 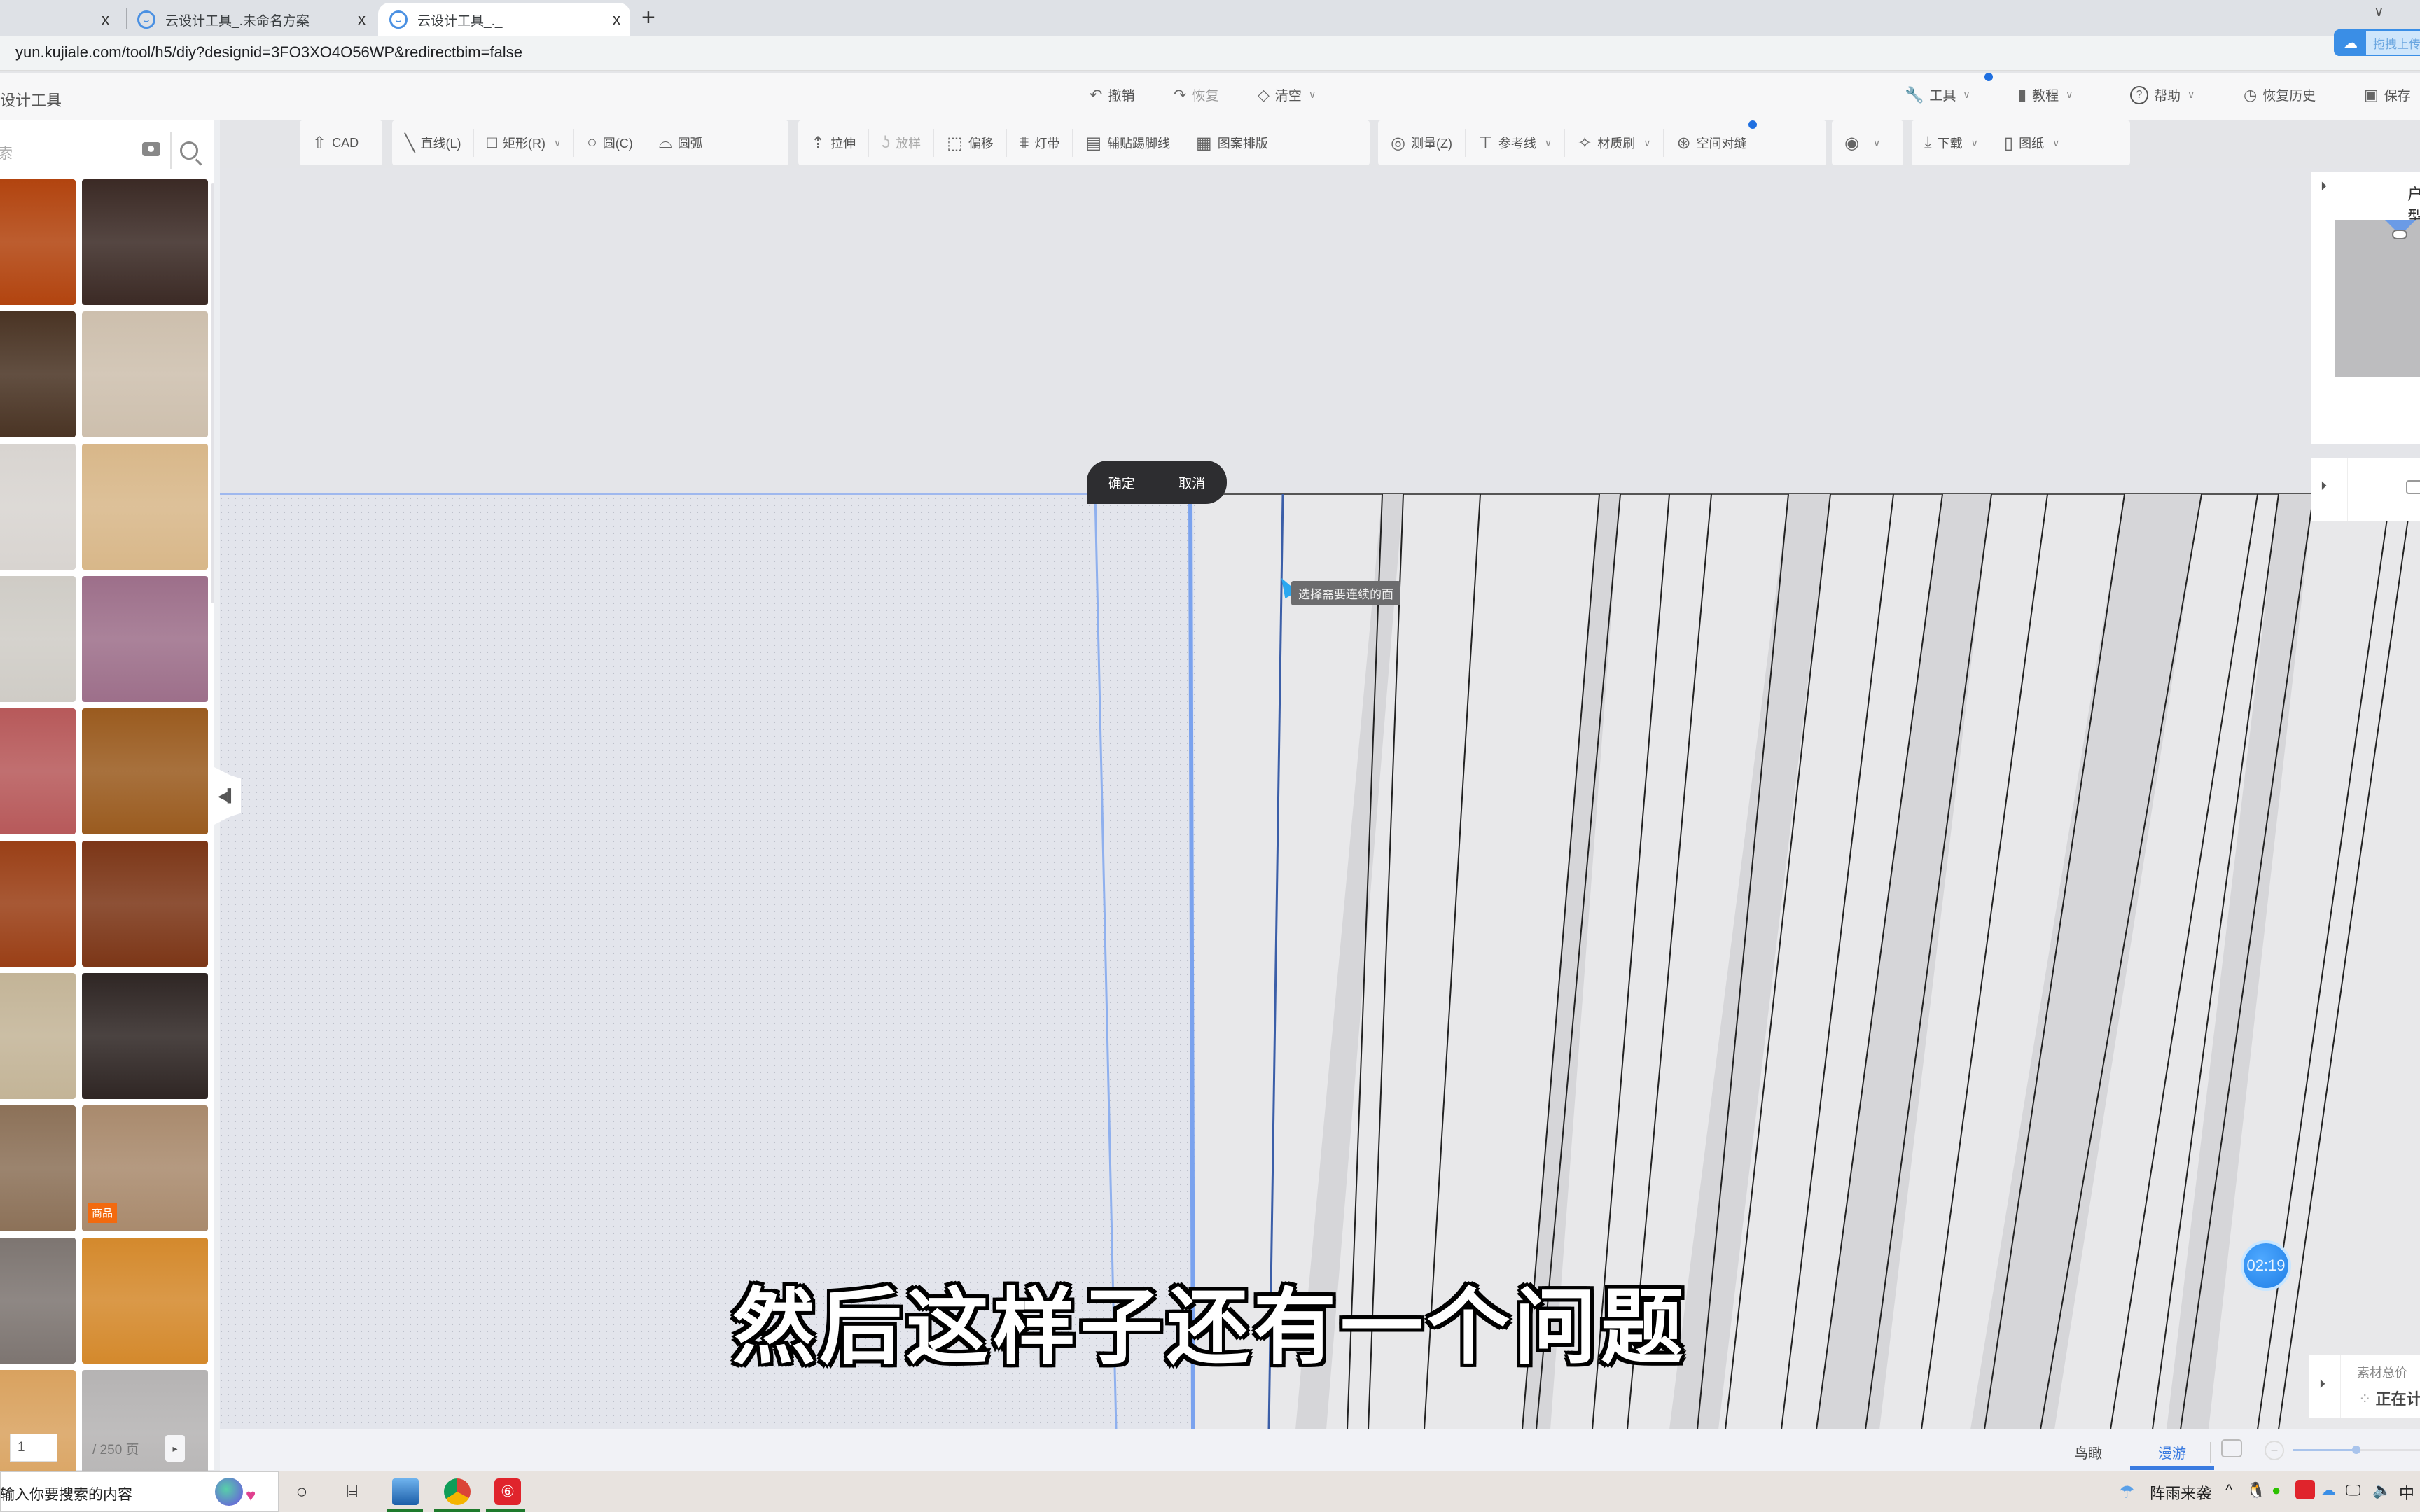 What do you see at coordinates (1232, 143) in the screenshot?
I see `tool-pattern-button: ▦ 图案排版` at bounding box center [1232, 143].